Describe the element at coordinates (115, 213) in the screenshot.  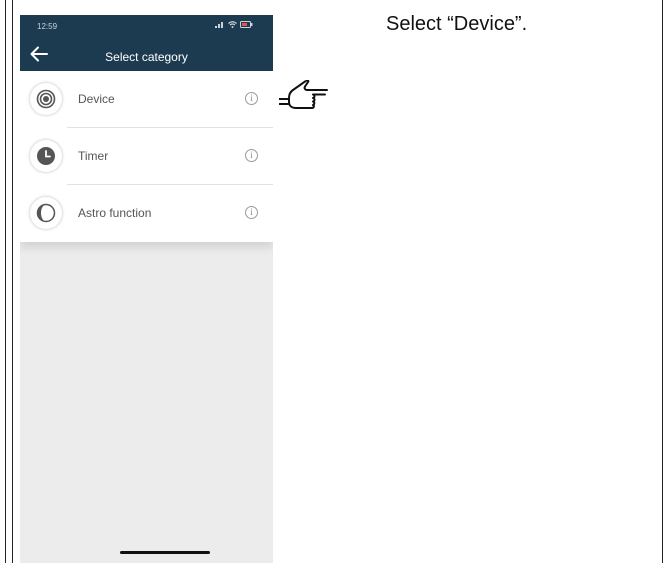
I see `list-item-label: Astro function` at that location.